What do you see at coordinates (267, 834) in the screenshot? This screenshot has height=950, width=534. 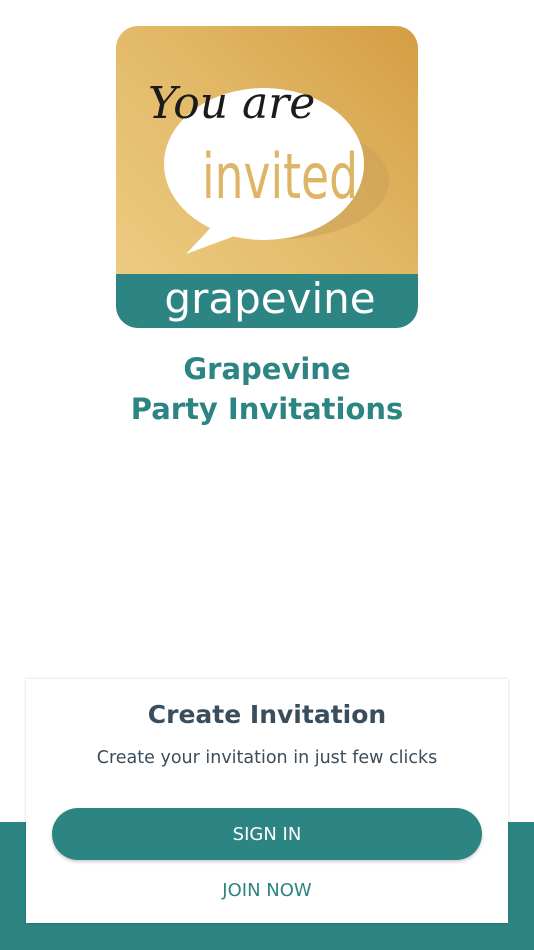 I see `sign-in-button: SIGN IN` at bounding box center [267, 834].